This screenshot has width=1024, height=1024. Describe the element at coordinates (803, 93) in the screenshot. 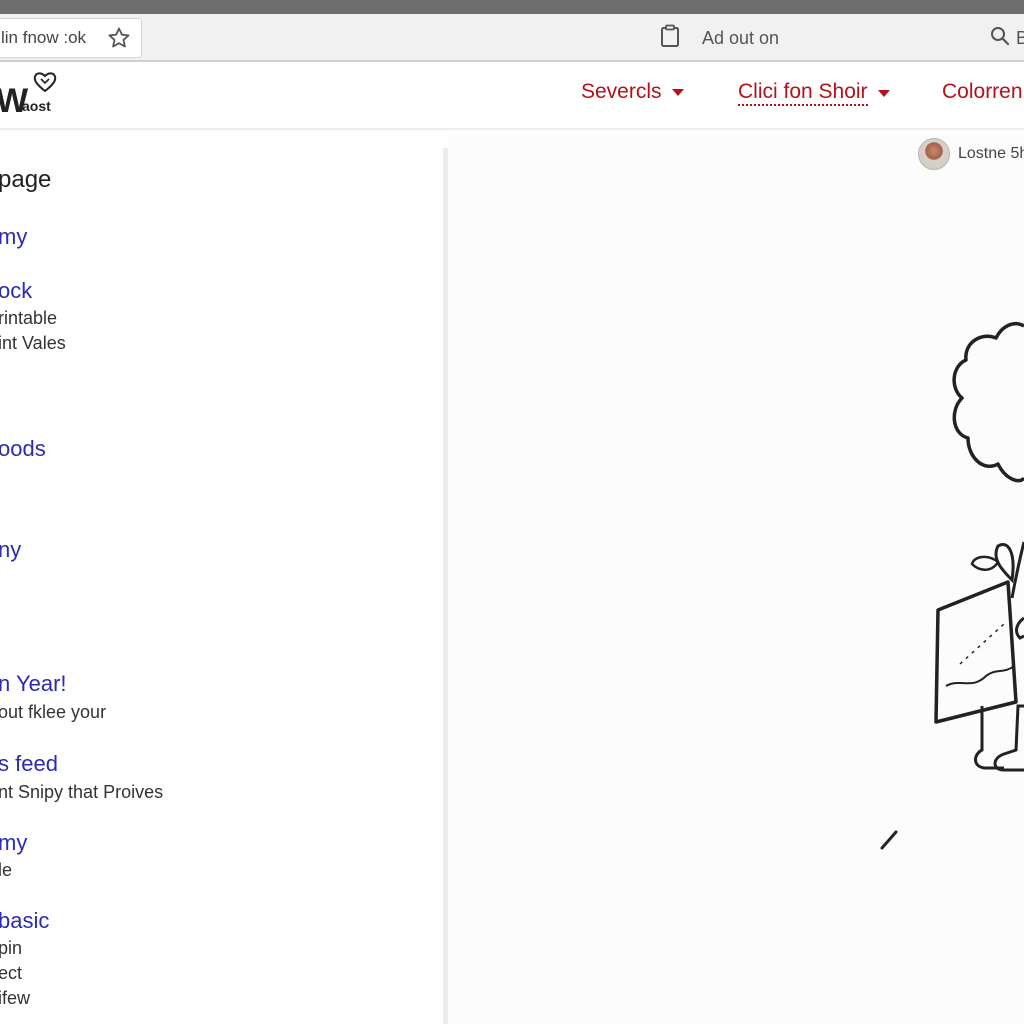

I see `nav-label: Clici fon Shoir` at that location.